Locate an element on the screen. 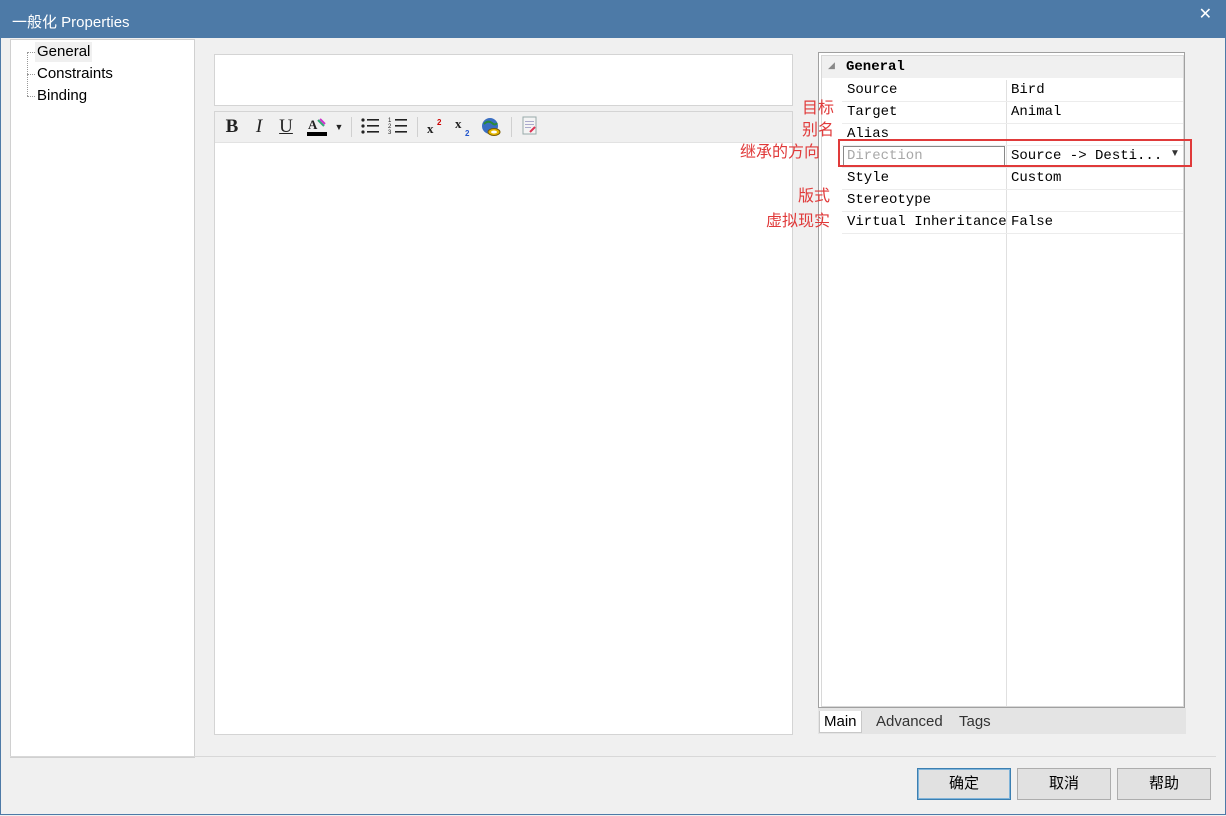 This screenshot has height=816, width=1226. tree-item-general: General is located at coordinates (64, 52).